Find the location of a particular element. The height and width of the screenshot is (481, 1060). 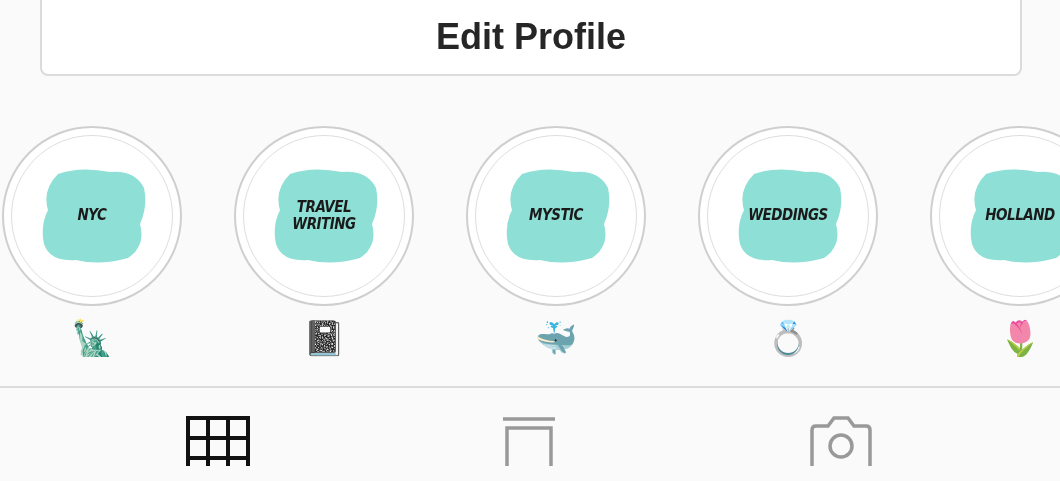

highlight-title: MYSTIC is located at coordinates (556, 216).